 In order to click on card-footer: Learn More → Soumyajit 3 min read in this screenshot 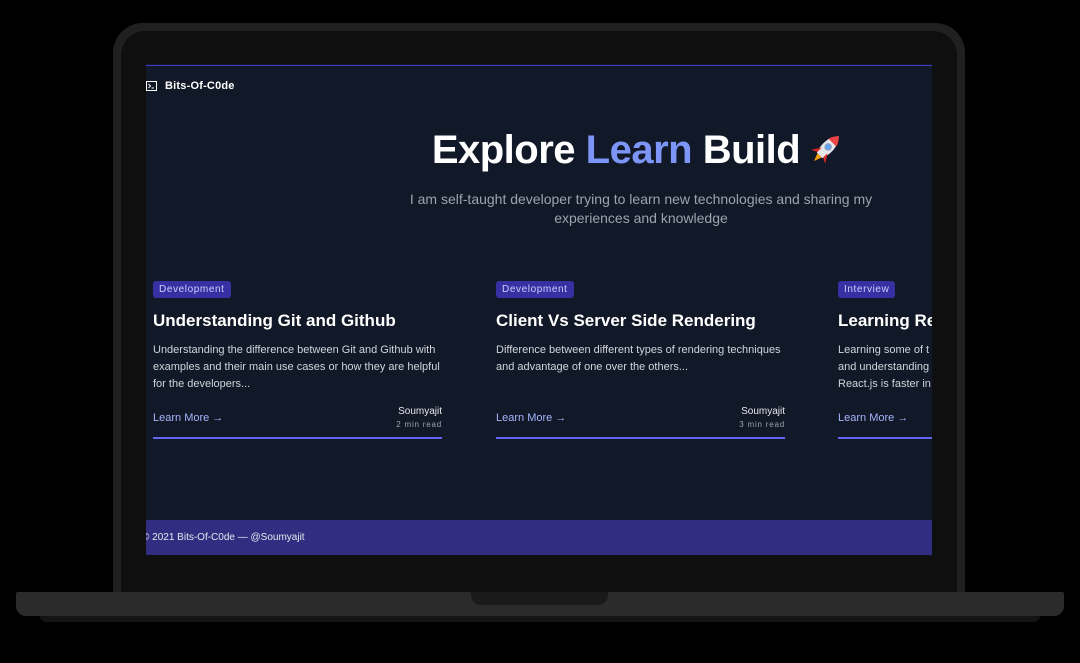, I will do `click(640, 422)`.